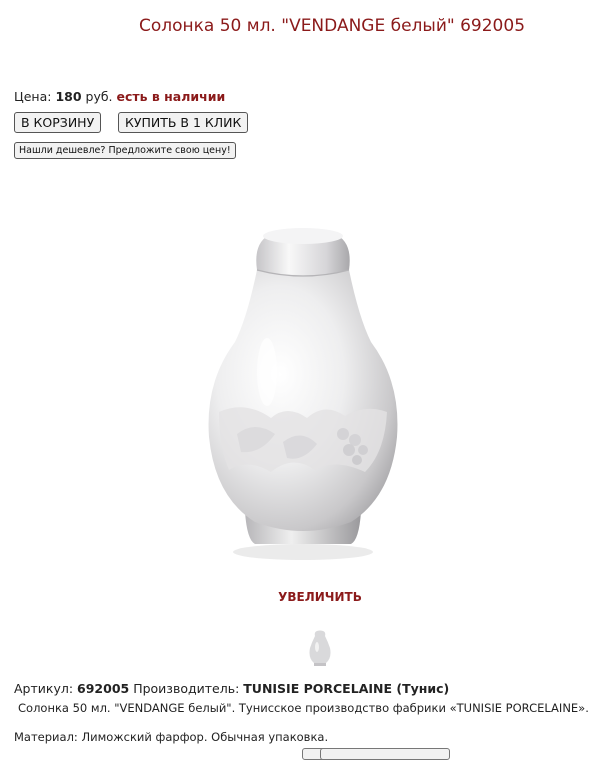 The image size is (614, 760). Describe the element at coordinates (171, 96) in the screenshot. I see `stock-status: есть в наличии` at that location.